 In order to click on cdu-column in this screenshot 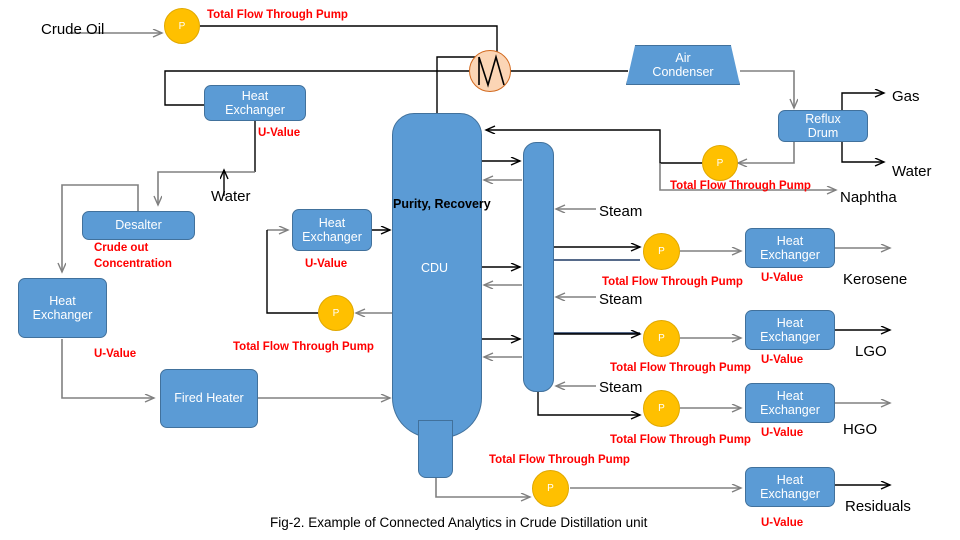, I will do `click(437, 275)`.